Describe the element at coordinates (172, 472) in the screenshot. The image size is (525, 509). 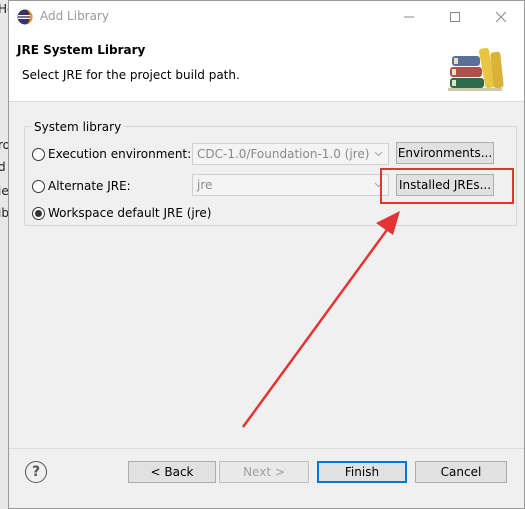
I see `back-button: < Back` at that location.